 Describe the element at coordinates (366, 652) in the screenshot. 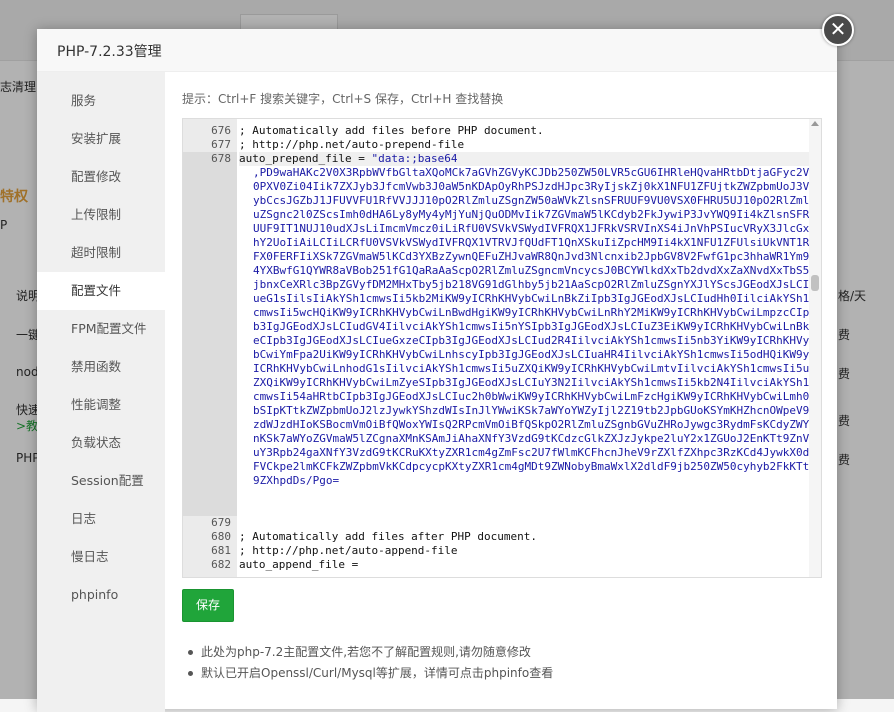

I see `note-text: 此处为php-7.2主配置文件,若您不了解配置规则,请勿随意修改` at that location.